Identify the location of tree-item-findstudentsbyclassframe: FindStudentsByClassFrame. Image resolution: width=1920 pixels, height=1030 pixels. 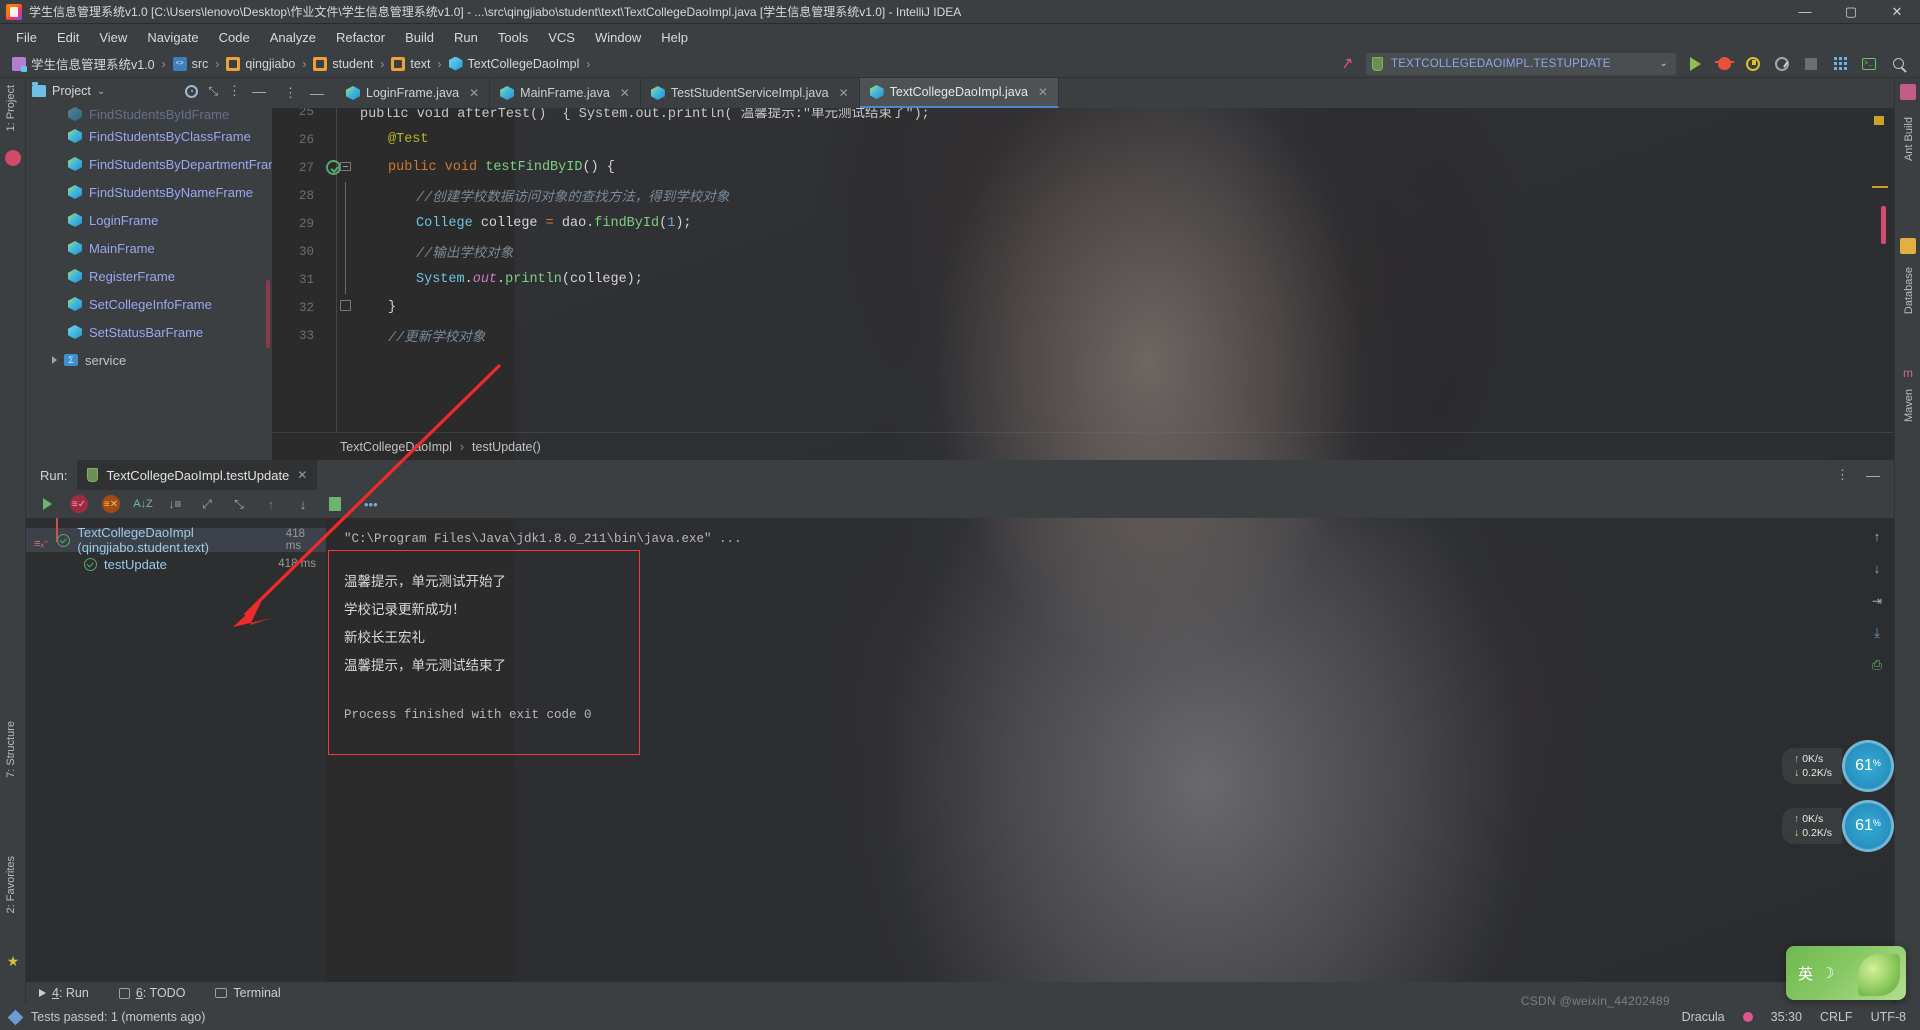
(149, 136).